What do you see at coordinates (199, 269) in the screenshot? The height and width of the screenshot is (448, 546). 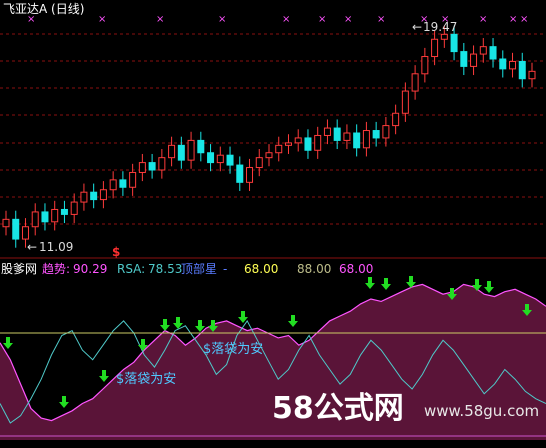 I see `top-star-label: 顶部星` at bounding box center [199, 269].